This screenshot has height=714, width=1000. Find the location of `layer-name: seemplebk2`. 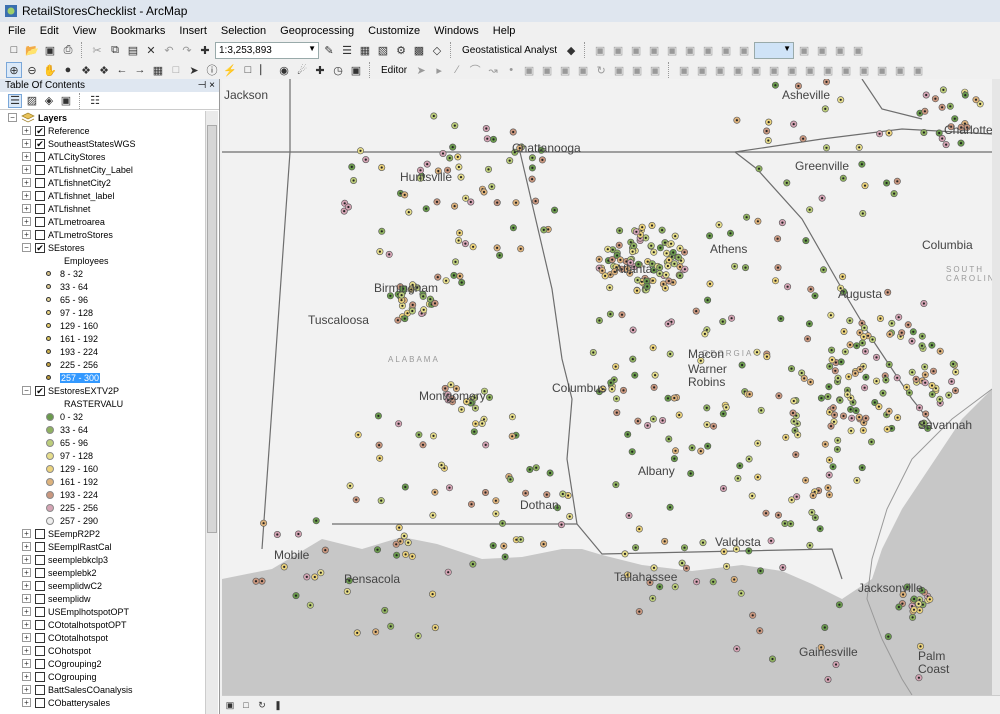

layer-name: seemplebk2 is located at coordinates (72, 573).